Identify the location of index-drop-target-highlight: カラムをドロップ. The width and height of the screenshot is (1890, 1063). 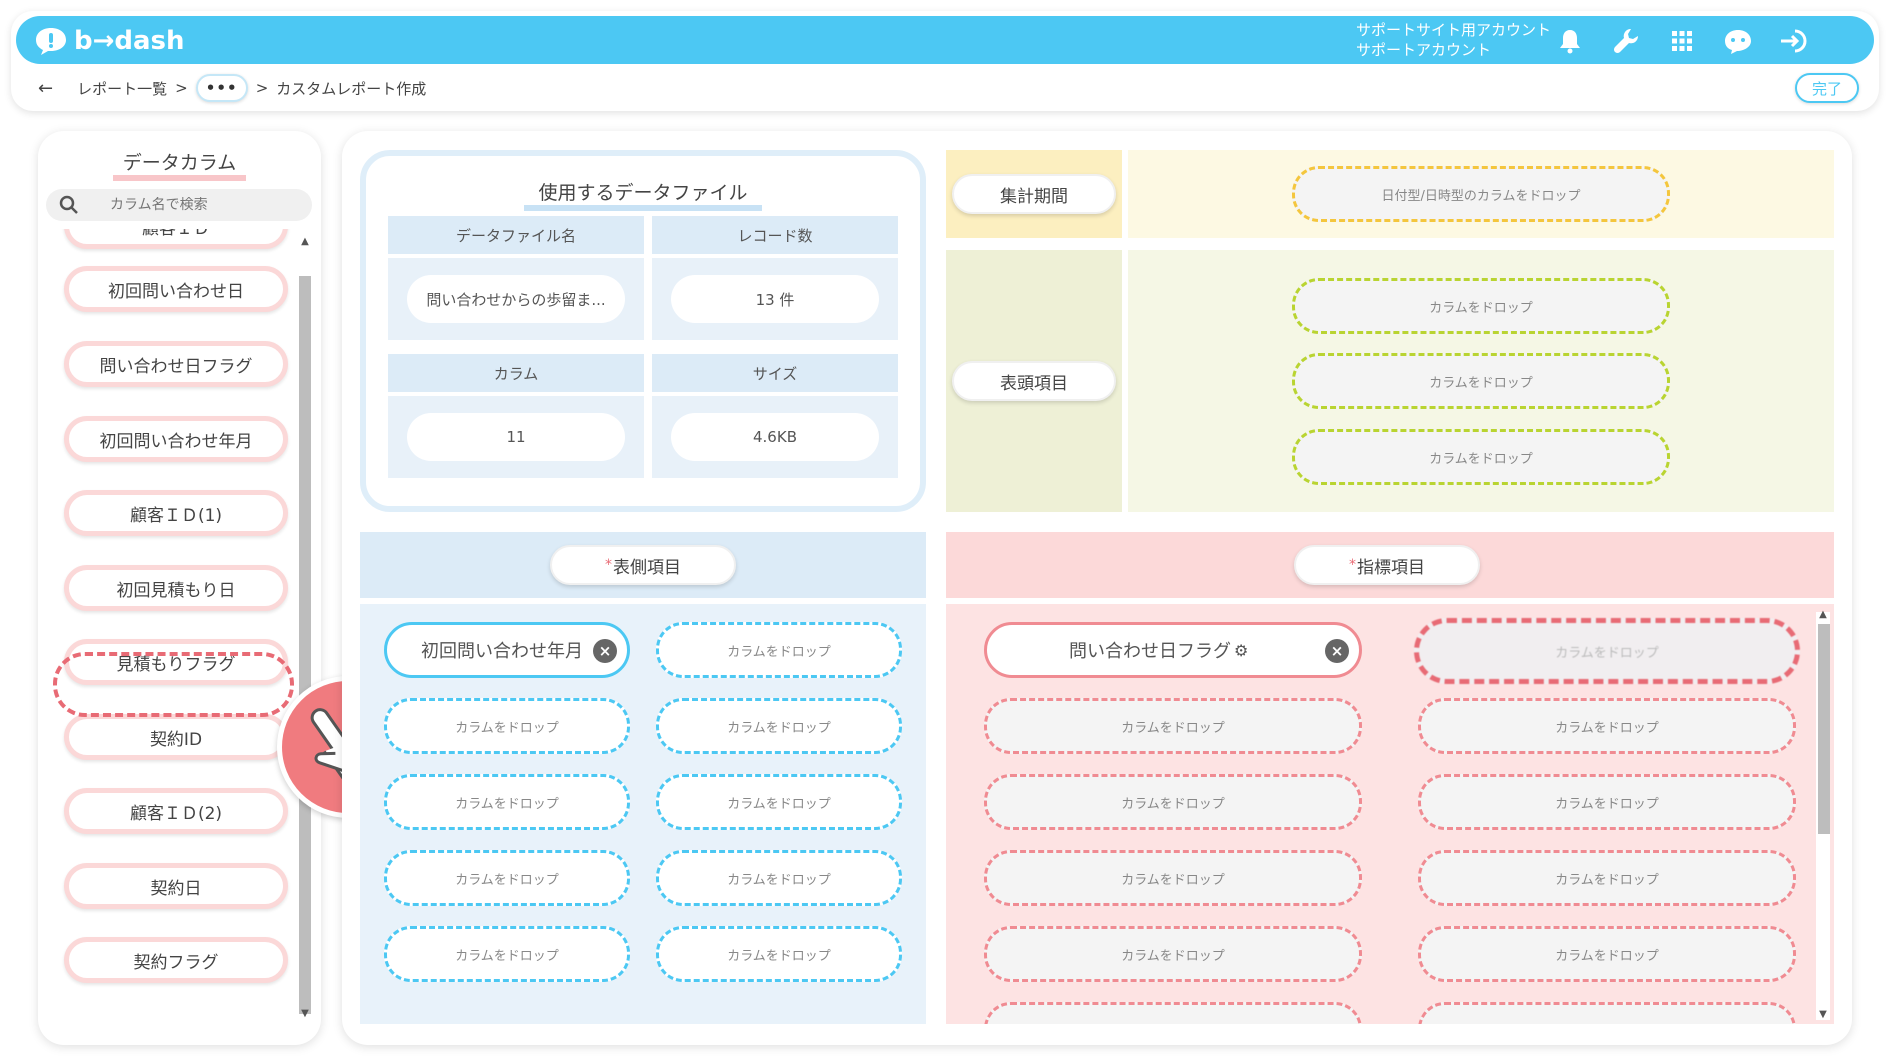
(1607, 651).